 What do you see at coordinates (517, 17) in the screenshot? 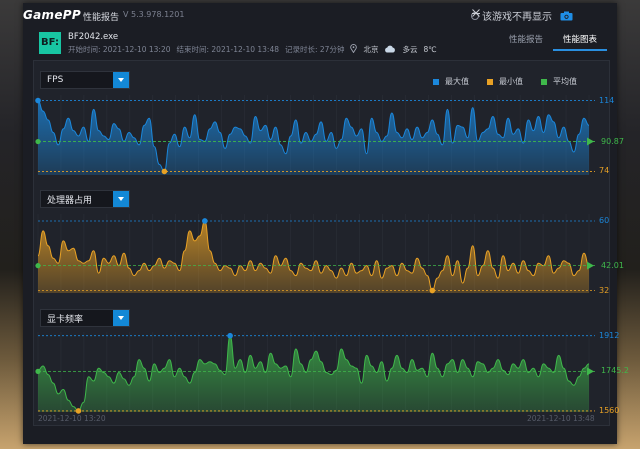
I see `no-show-label: 该游戏不再显示` at bounding box center [517, 17].